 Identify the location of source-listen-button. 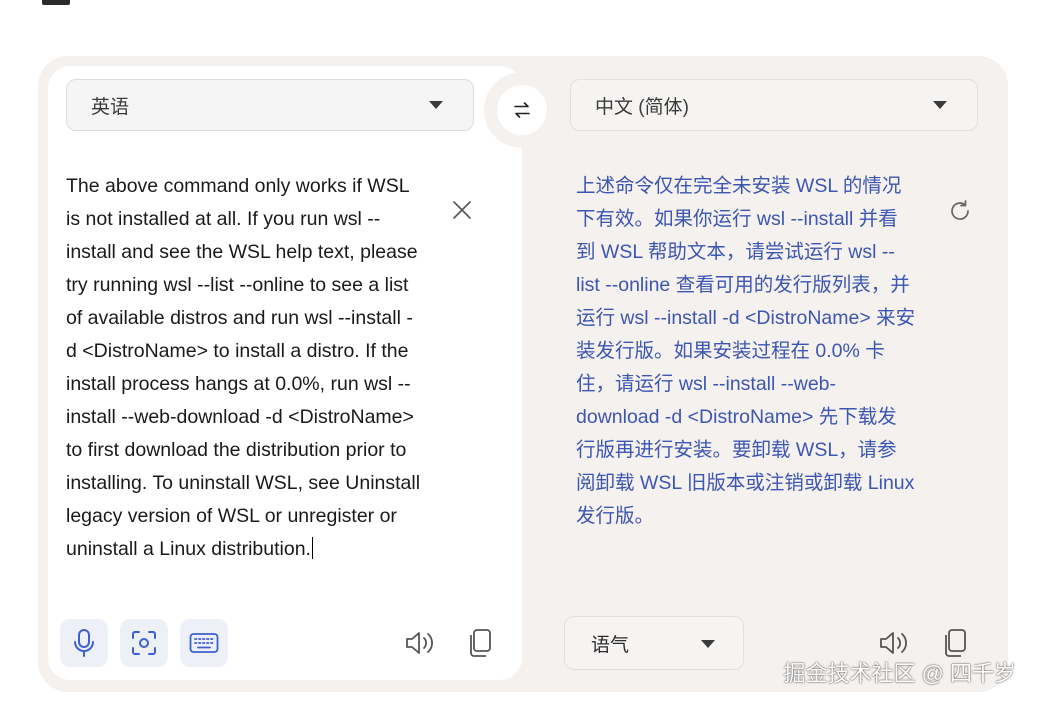
(419, 643).